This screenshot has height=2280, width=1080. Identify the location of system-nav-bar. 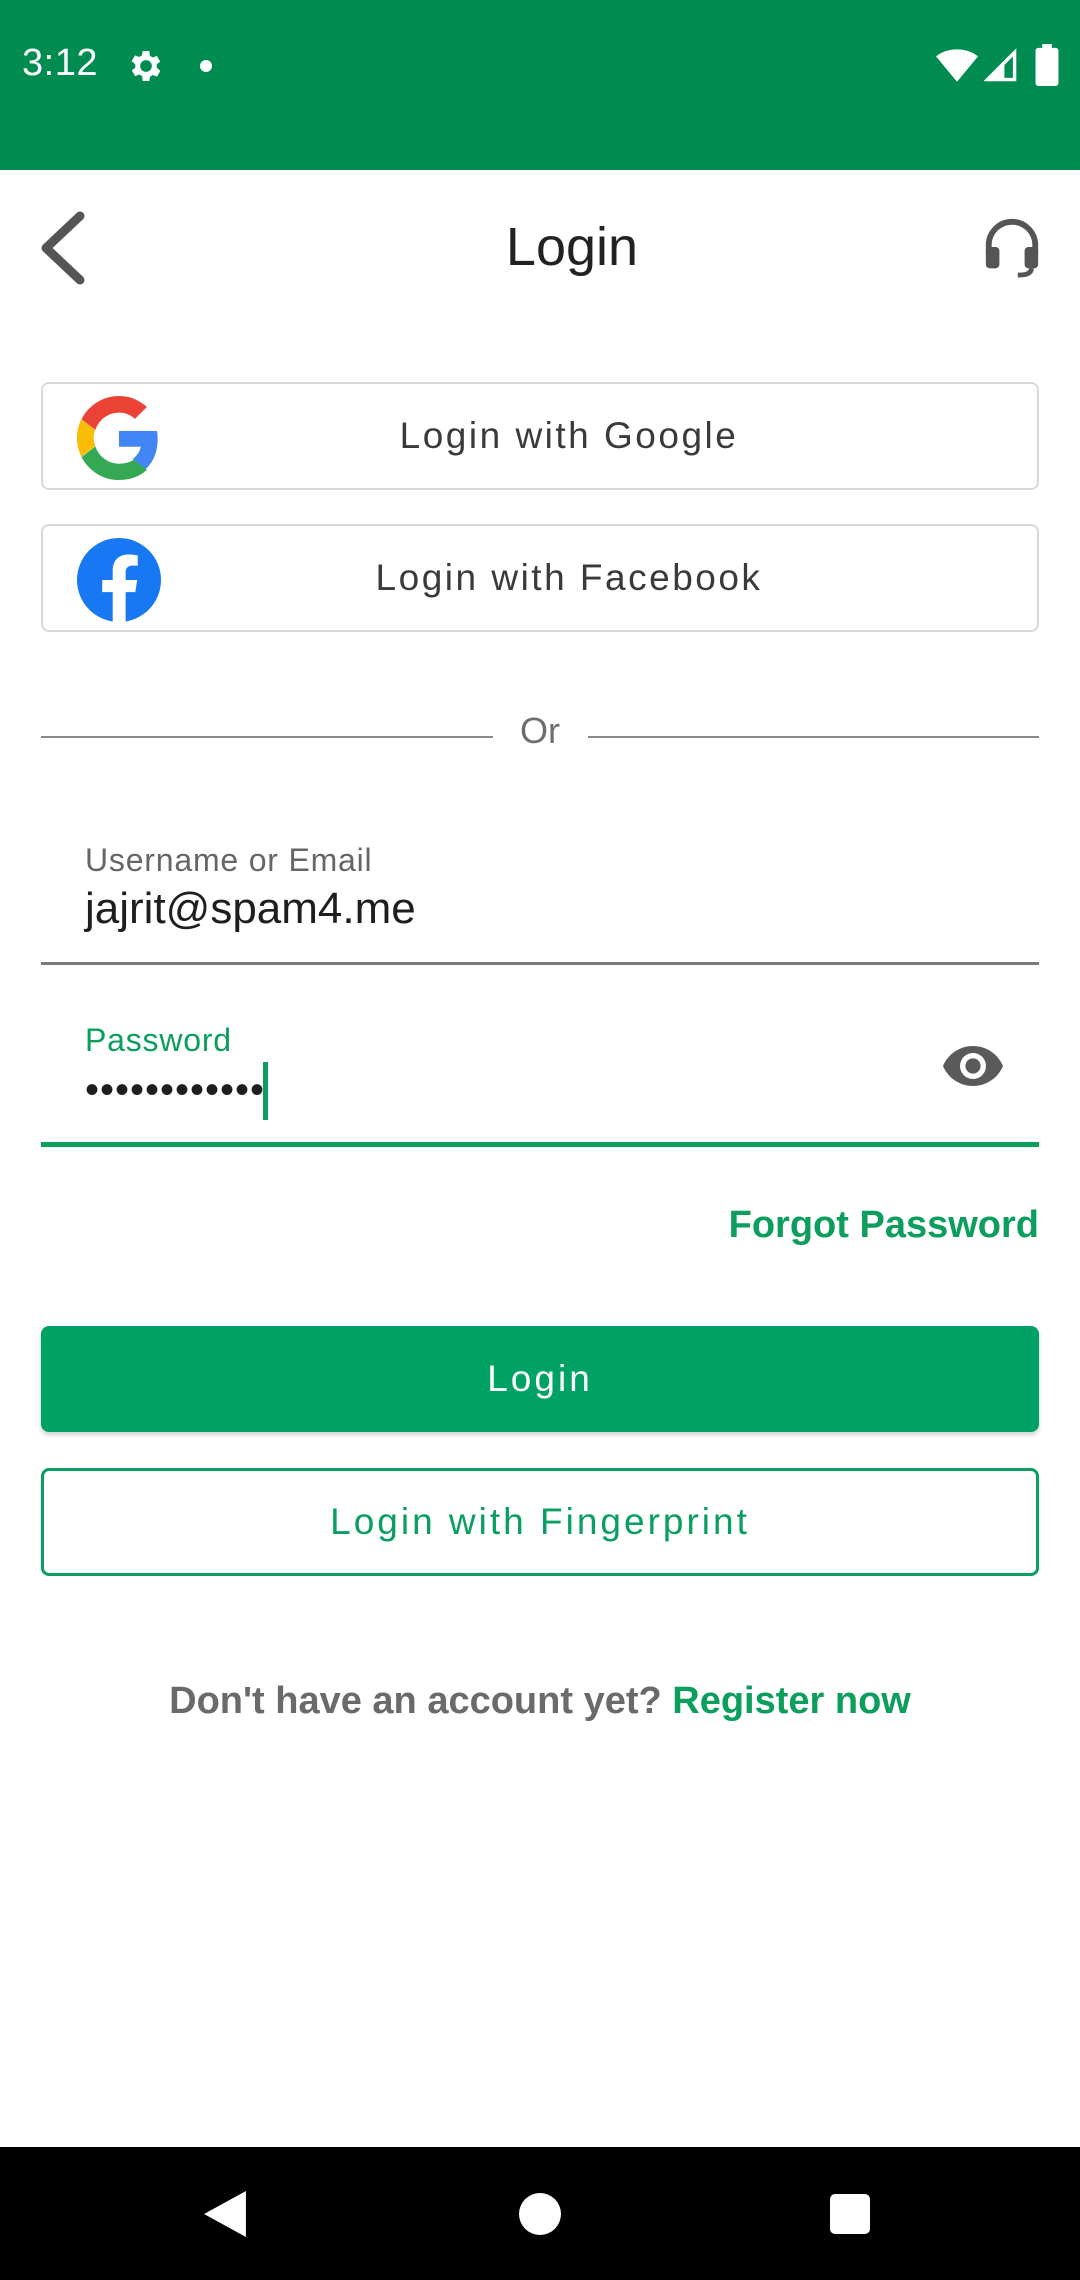
(540, 2213).